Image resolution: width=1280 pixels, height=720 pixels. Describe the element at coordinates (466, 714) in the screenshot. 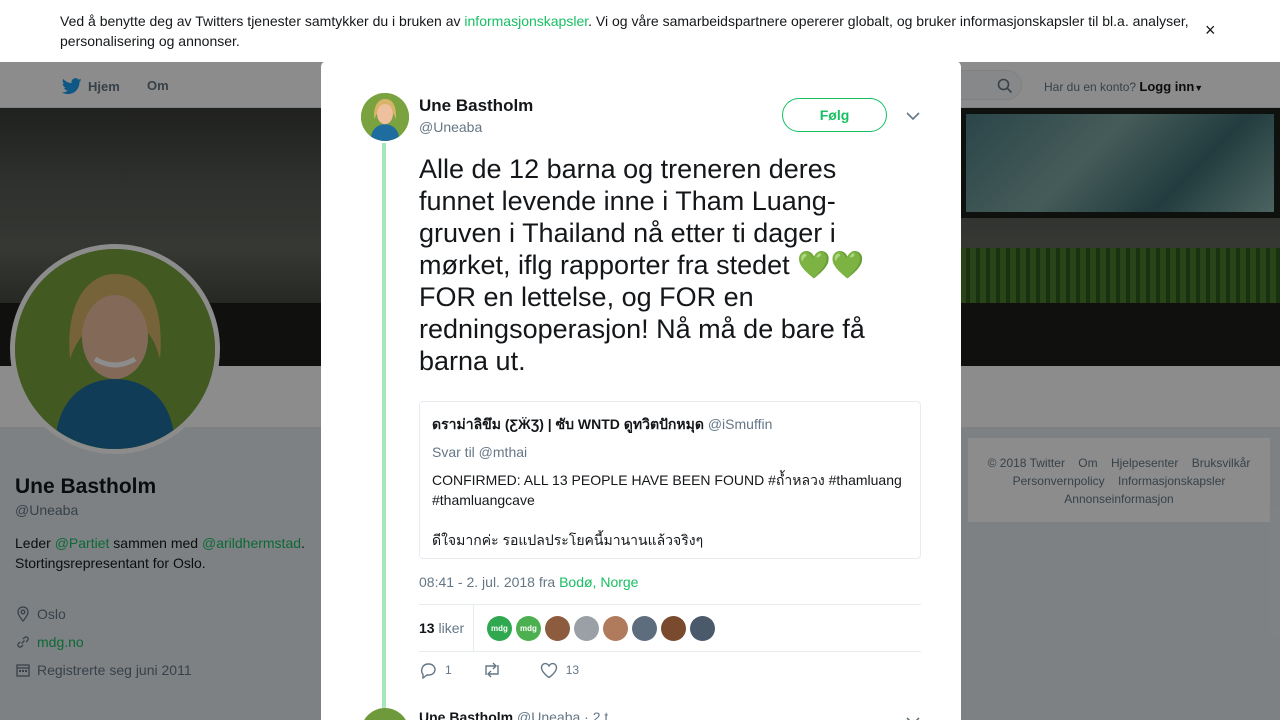

I see `next-tweet-name: Une Bastholm` at that location.